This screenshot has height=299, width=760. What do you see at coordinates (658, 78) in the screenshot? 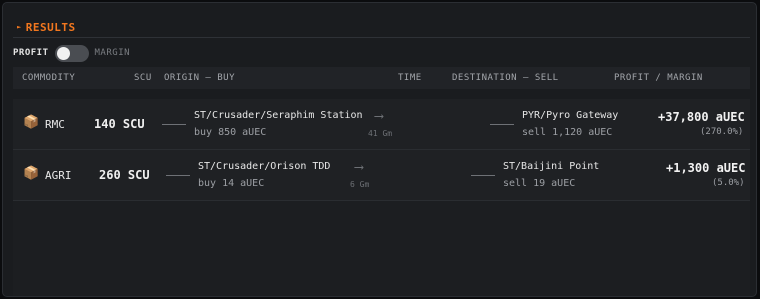
I see `column-header-profit-margin: PROFIT / MARGIN` at bounding box center [658, 78].